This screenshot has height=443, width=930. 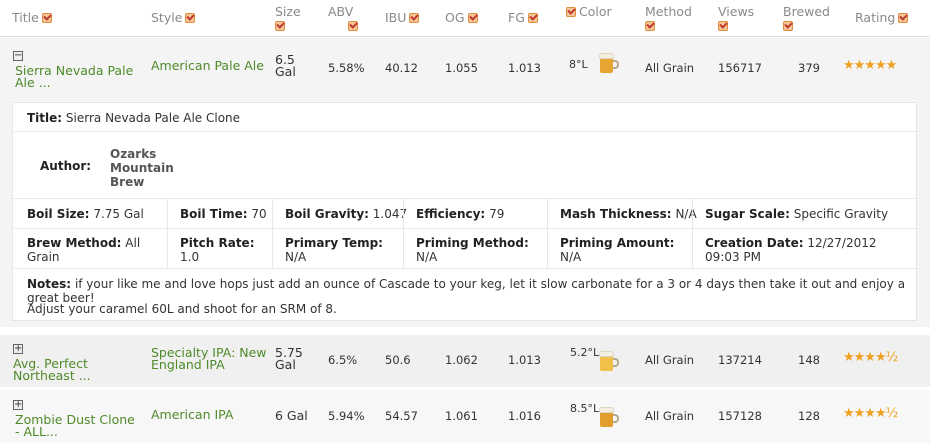 I want to click on mash-thickness: Mash Thickness: N/A, so click(x=628, y=214).